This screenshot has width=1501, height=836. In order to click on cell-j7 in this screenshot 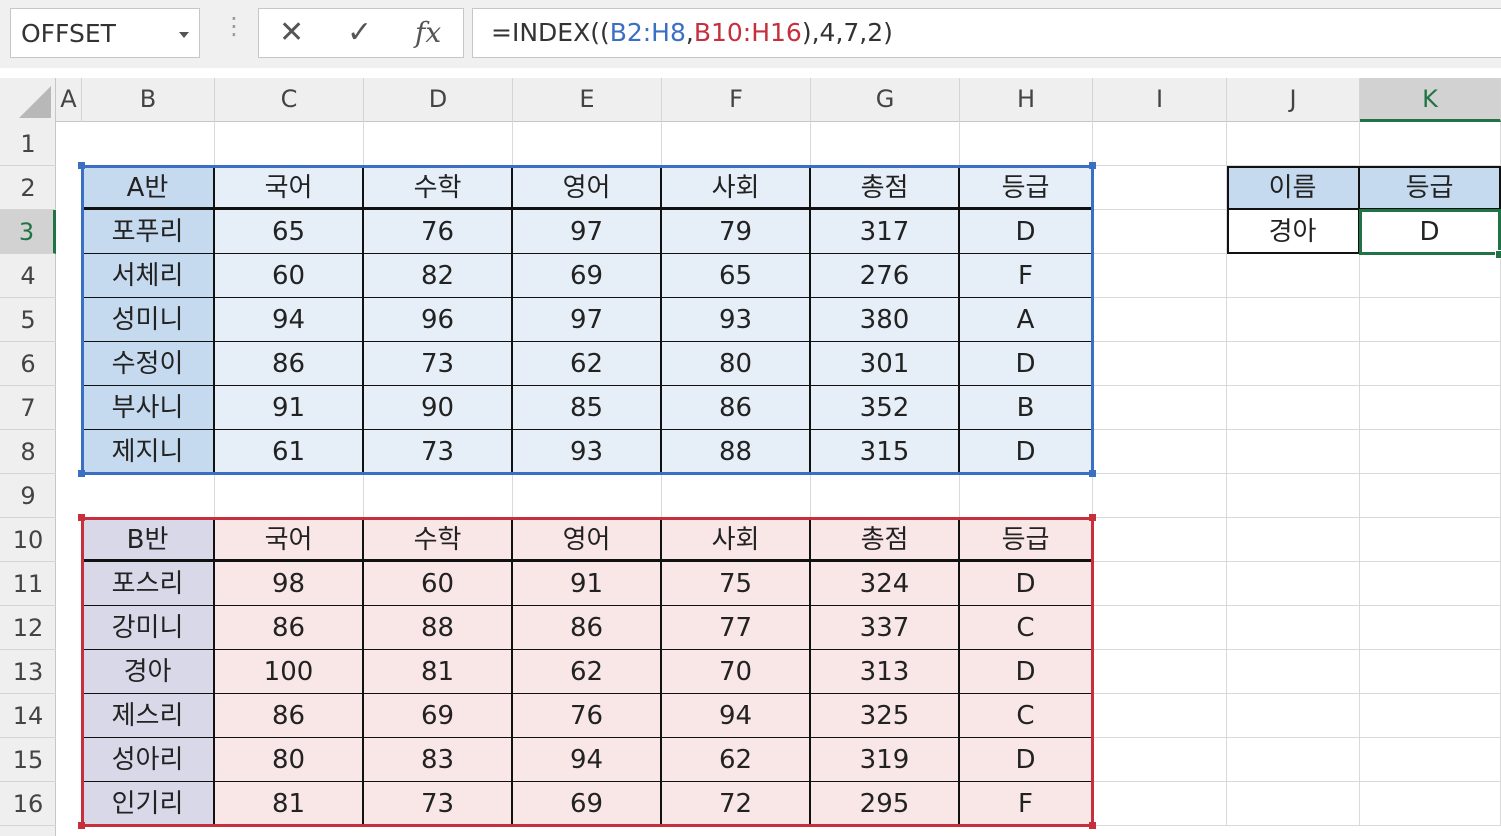, I will do `click(1293, 408)`.